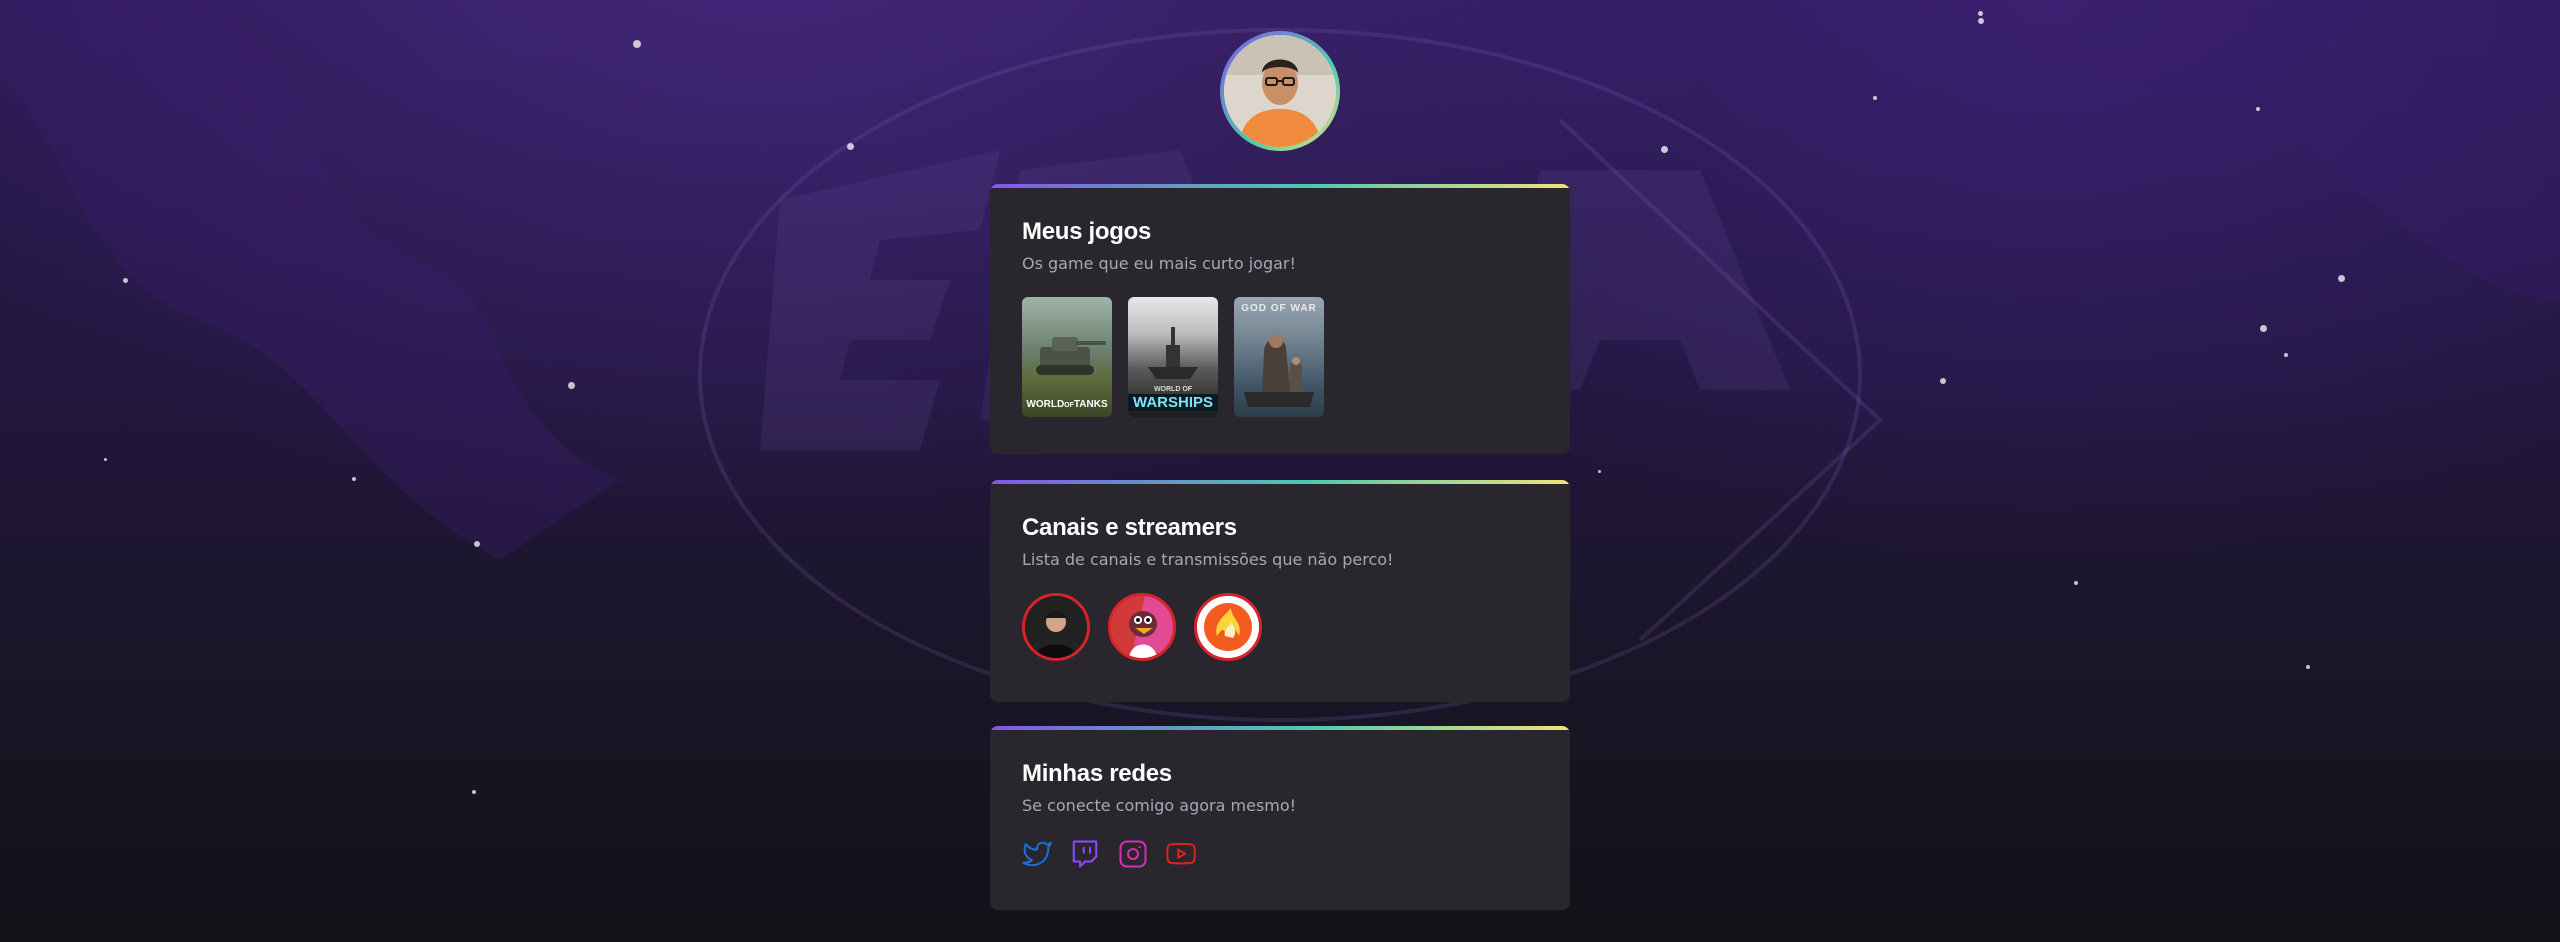  I want to click on youtube-icon, so click(1181, 854).